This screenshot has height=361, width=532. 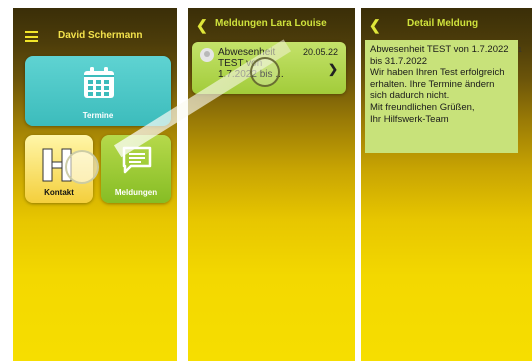 What do you see at coordinates (271, 23) in the screenshot?
I see `page-title: Meldungen Lara Louise` at bounding box center [271, 23].